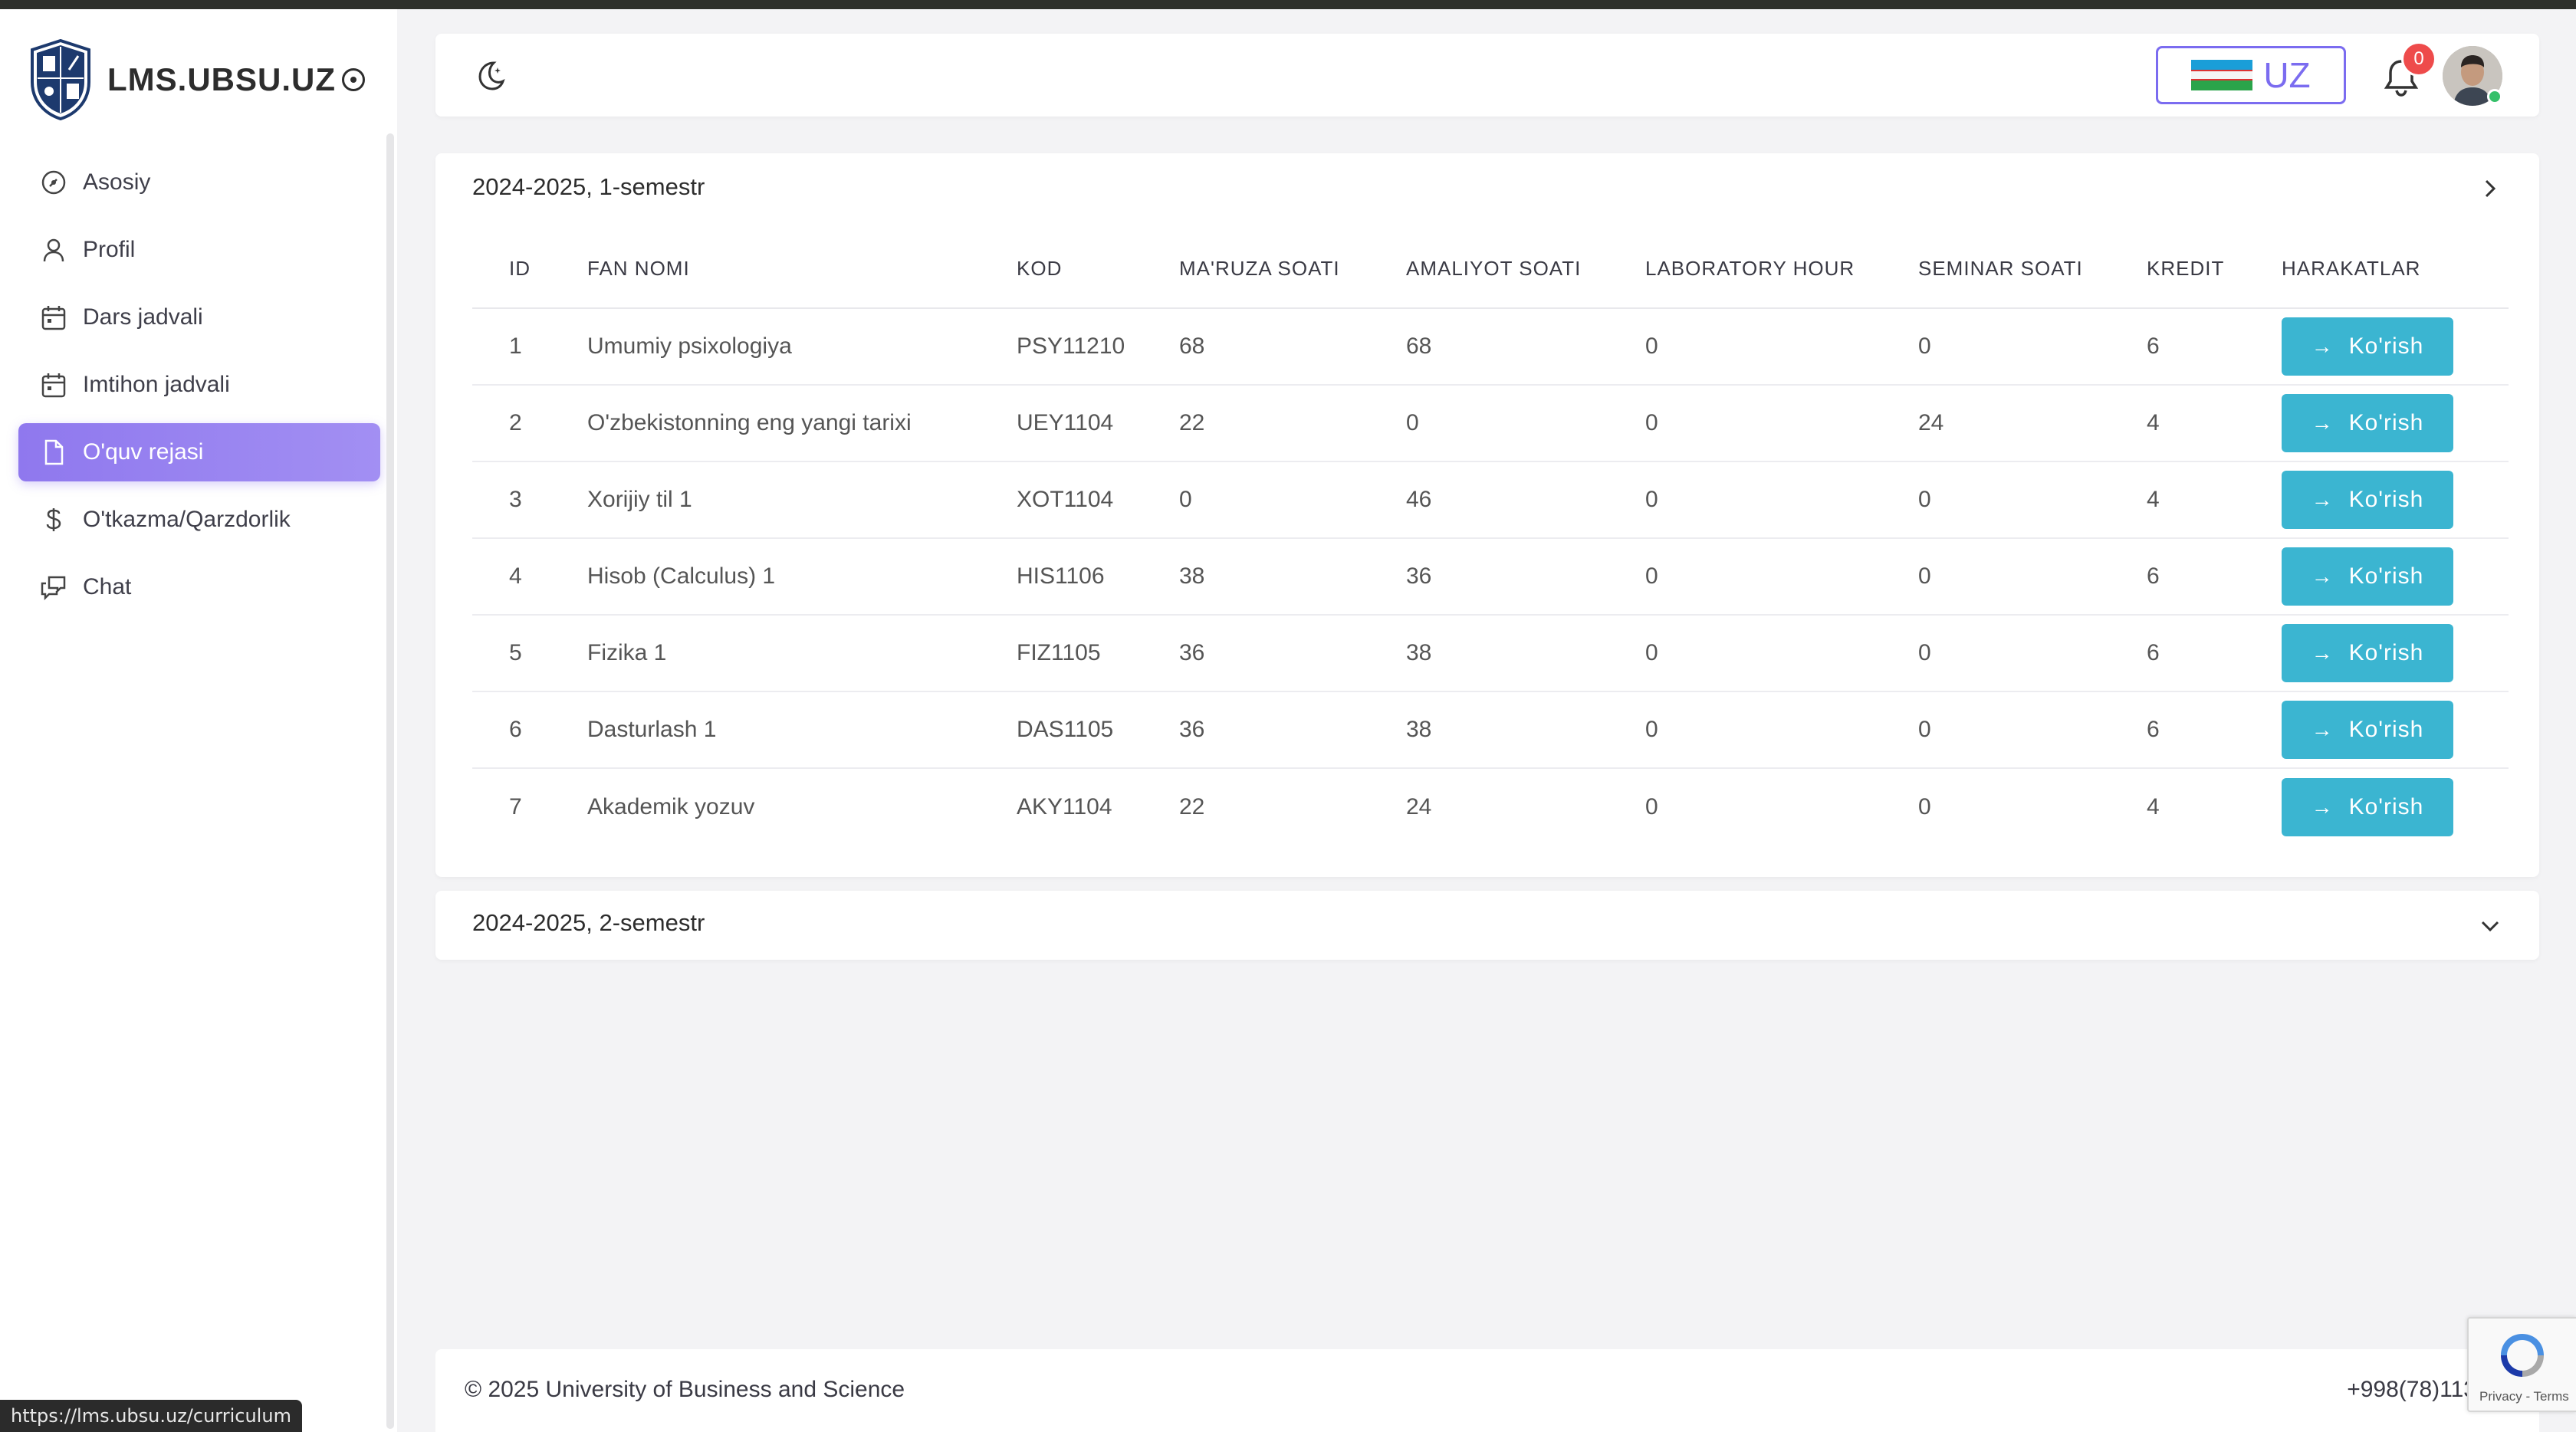 The width and height of the screenshot is (2576, 1432). I want to click on language-switcher: UZ, so click(2251, 75).